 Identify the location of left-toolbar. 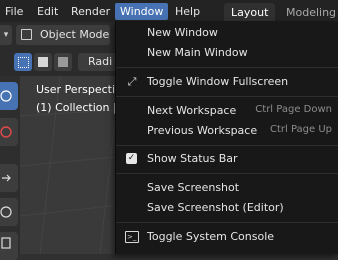
(10, 168).